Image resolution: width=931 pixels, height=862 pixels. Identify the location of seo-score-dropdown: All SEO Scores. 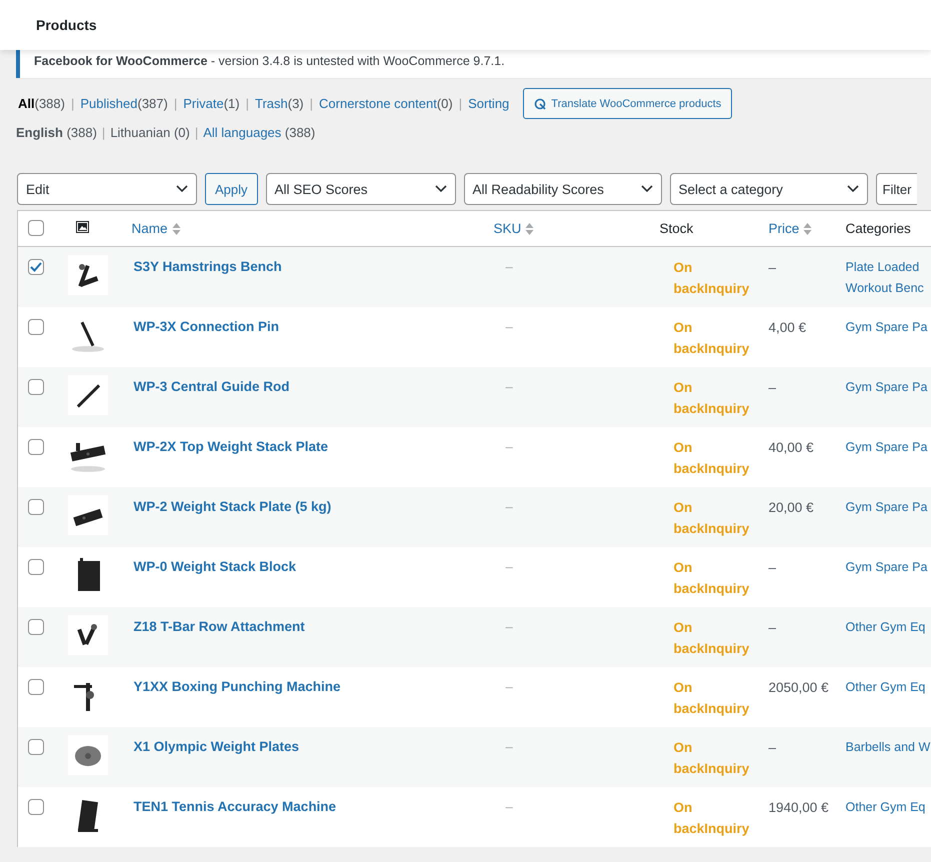
(361, 189).